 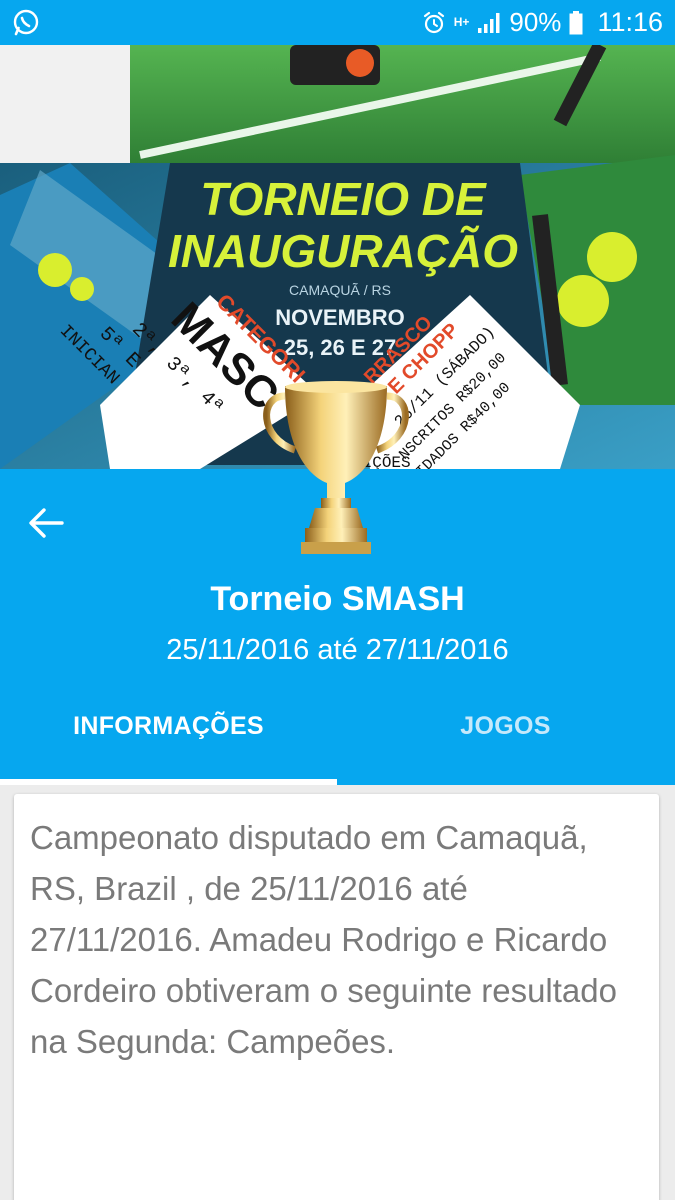 I want to click on tournament-title: Torneio SMASH, so click(x=337, y=599).